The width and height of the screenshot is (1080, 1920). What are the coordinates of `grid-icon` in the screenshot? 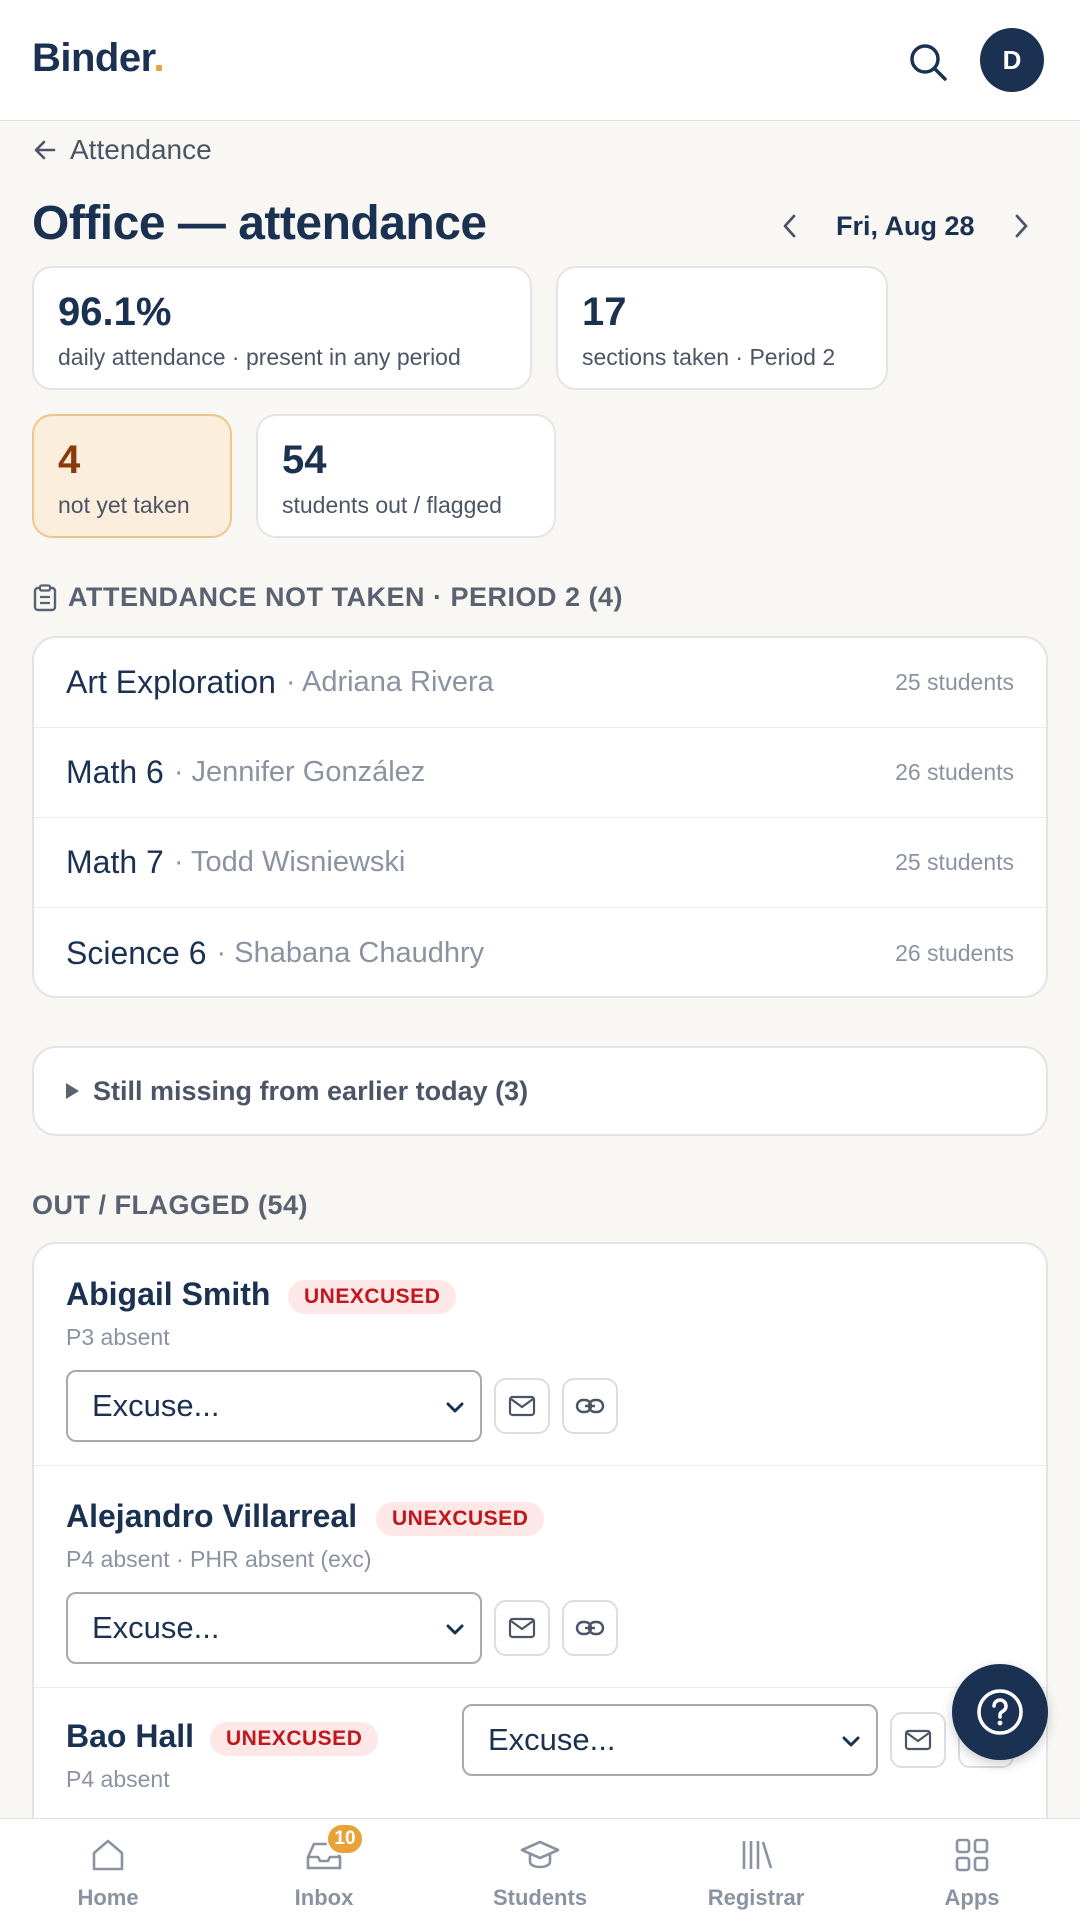 It's located at (972, 1855).